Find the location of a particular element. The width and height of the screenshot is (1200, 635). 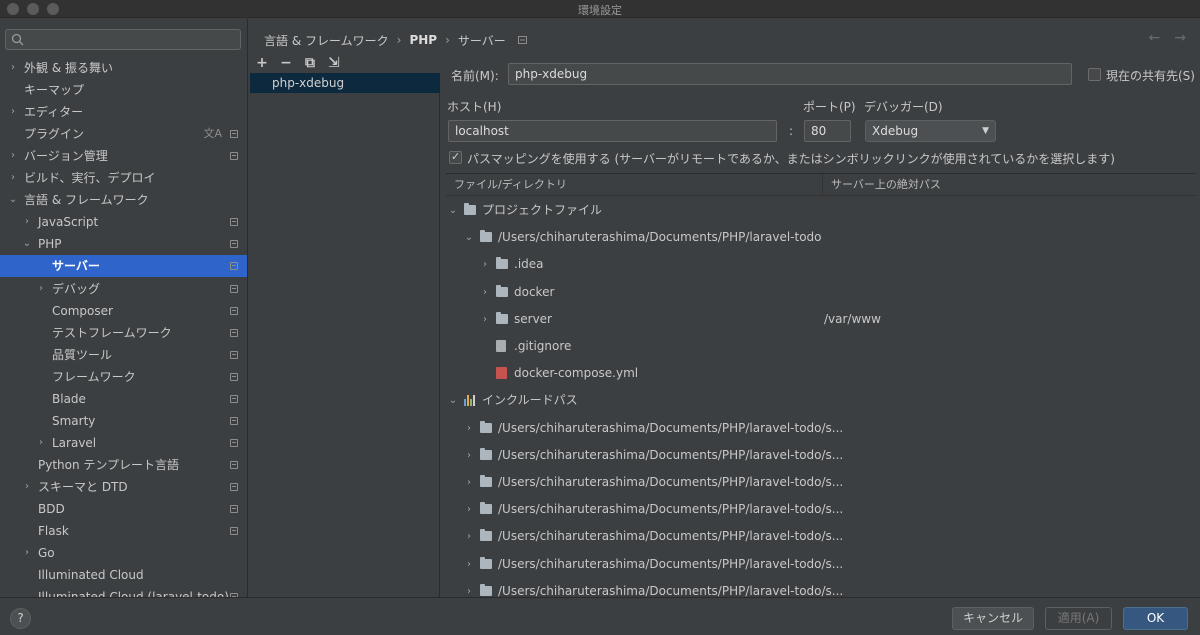

sidebar-item: Smarty is located at coordinates (123, 421).